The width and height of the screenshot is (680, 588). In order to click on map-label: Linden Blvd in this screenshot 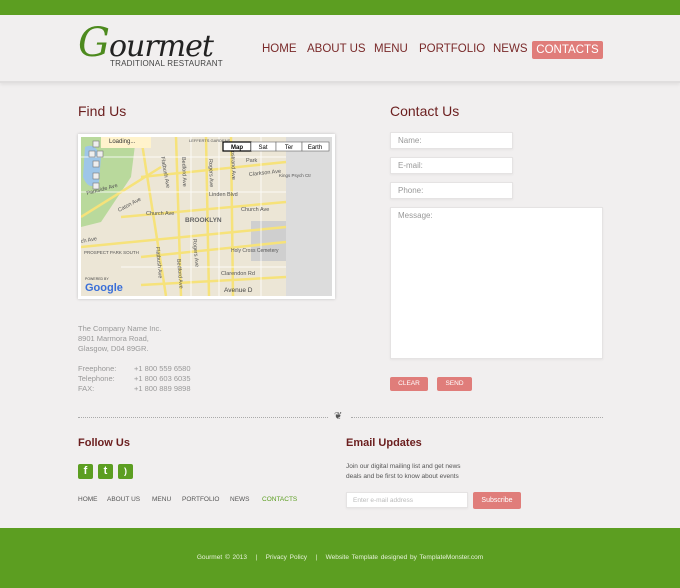, I will do `click(223, 195)`.